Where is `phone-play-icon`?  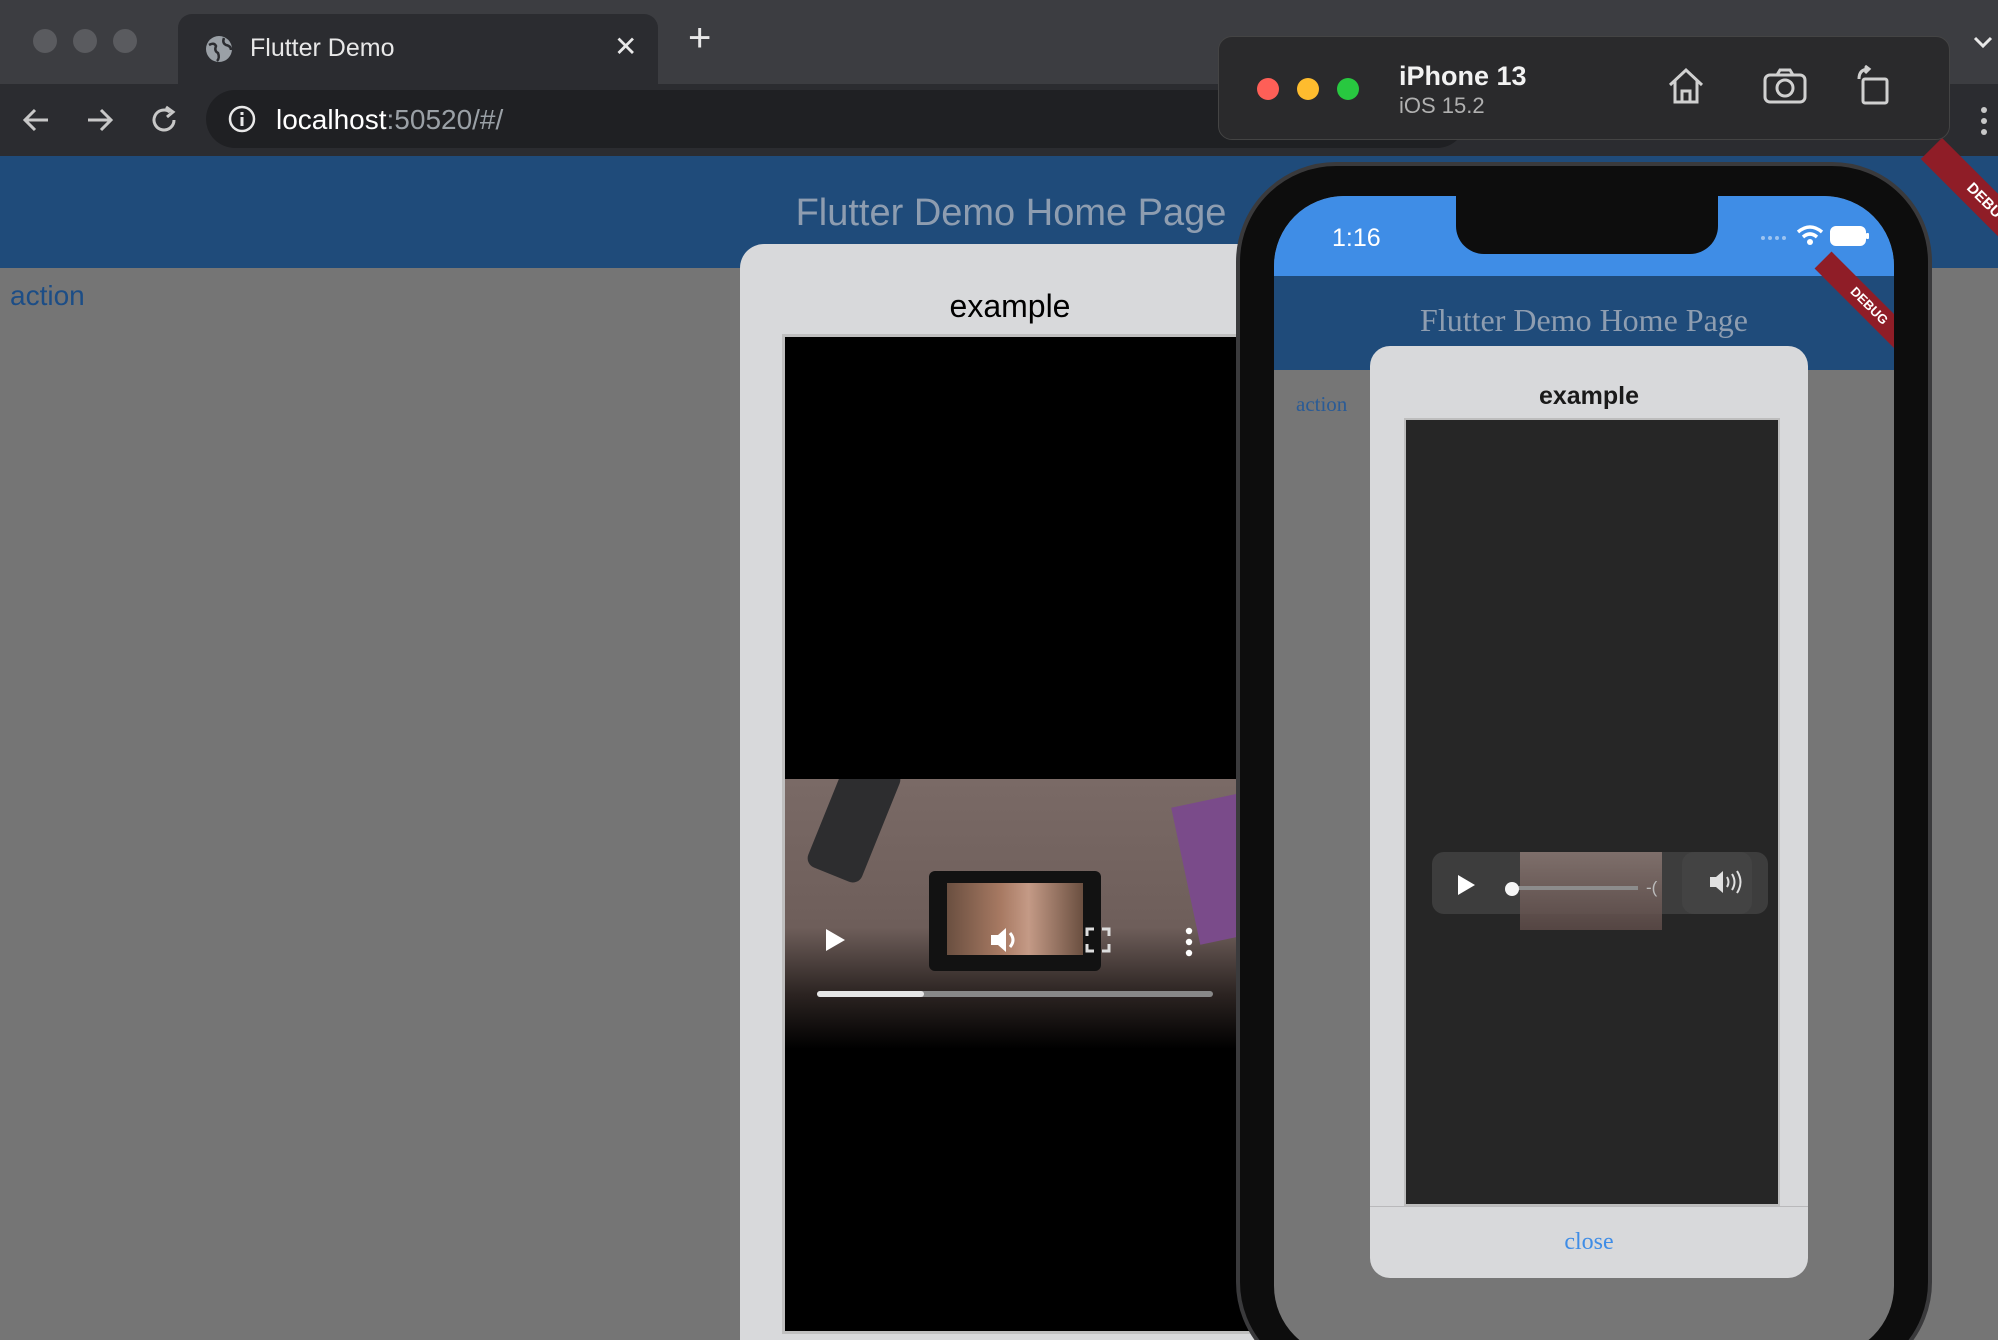
phone-play-icon is located at coordinates (1466, 885).